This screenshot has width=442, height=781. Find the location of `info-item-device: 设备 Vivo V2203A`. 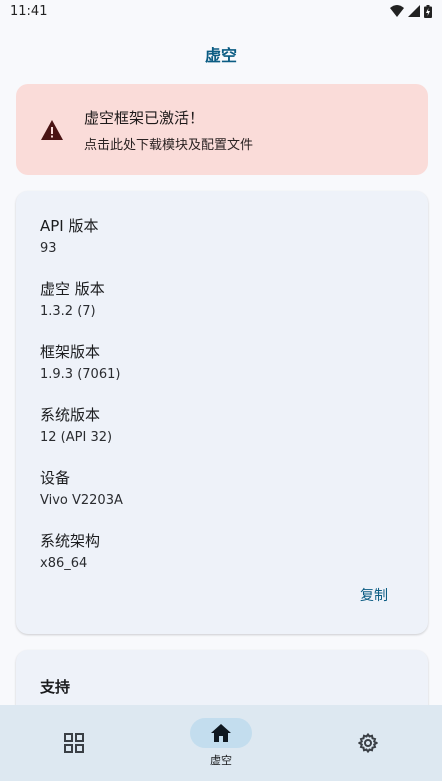

info-item-device: 设备 Vivo V2203A is located at coordinates (222, 498).